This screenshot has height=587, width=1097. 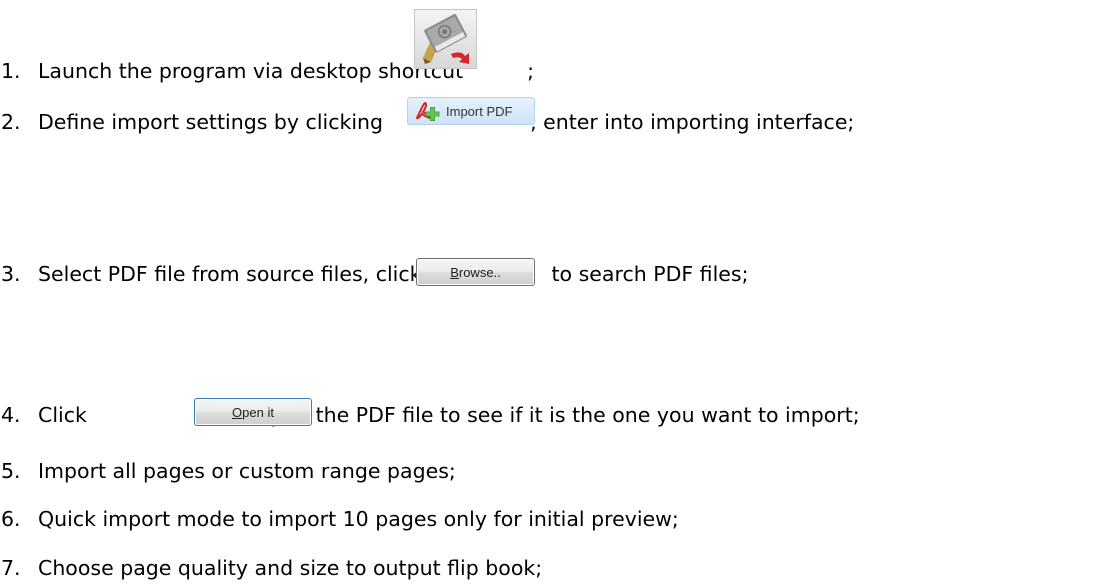 I want to click on browse-button: Browse.., so click(x=475, y=272).